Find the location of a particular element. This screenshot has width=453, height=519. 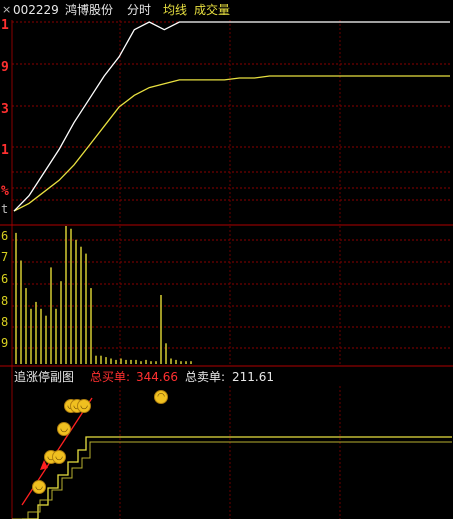

sub-panel-header: 追涨停副图 总买单: 344.66 总卖单: 211.61 is located at coordinates (226, 377).